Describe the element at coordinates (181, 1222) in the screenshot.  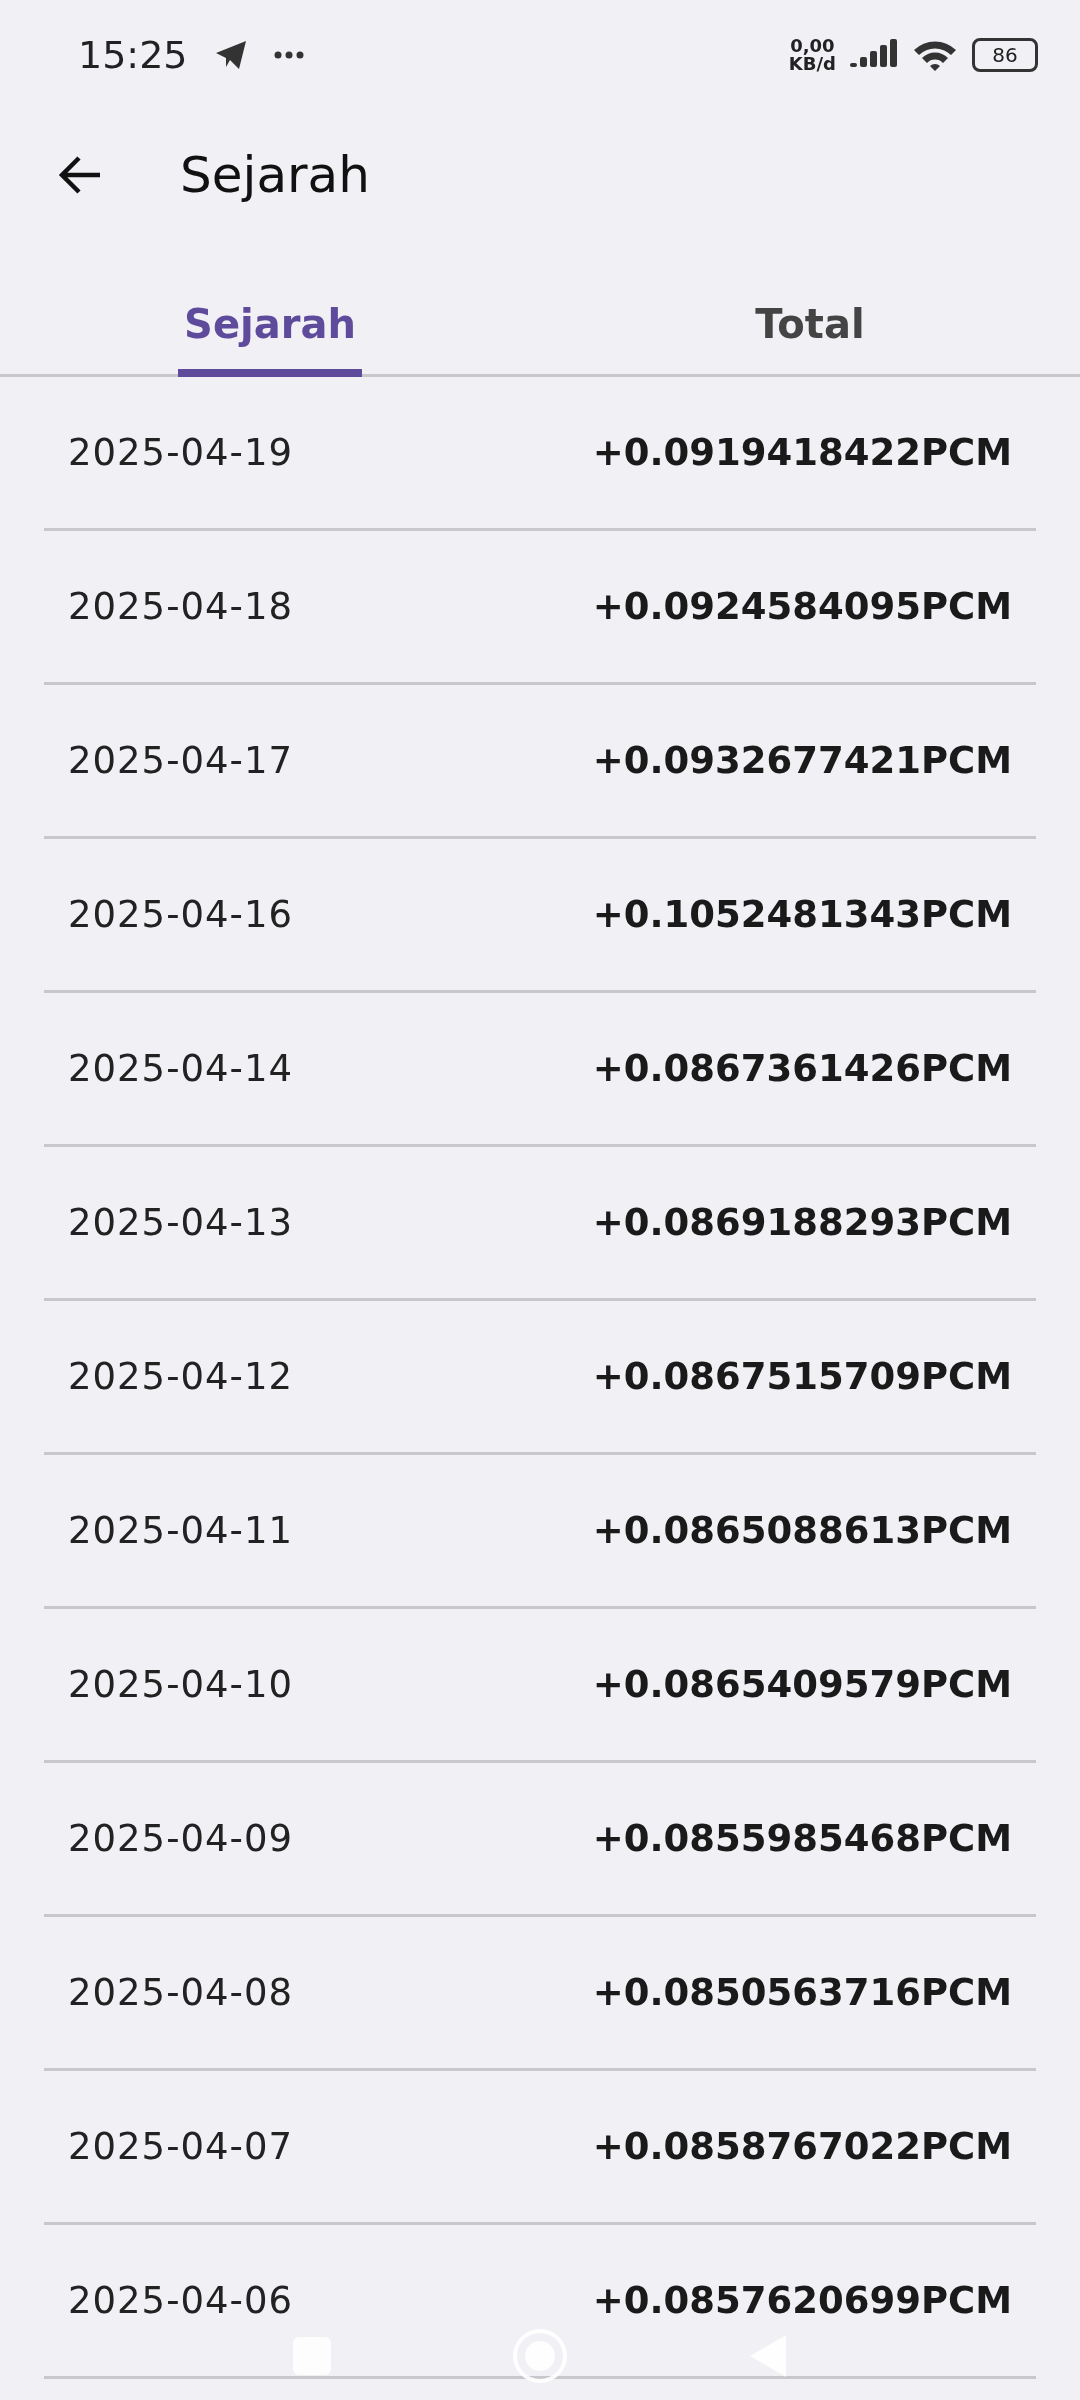
I see `row-date: 2025-04-13` at that location.